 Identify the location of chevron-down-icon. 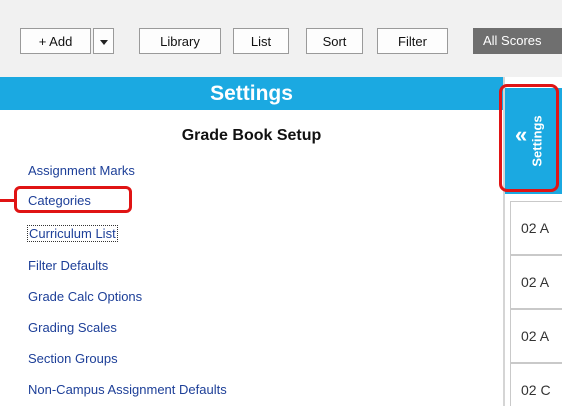
(103, 43).